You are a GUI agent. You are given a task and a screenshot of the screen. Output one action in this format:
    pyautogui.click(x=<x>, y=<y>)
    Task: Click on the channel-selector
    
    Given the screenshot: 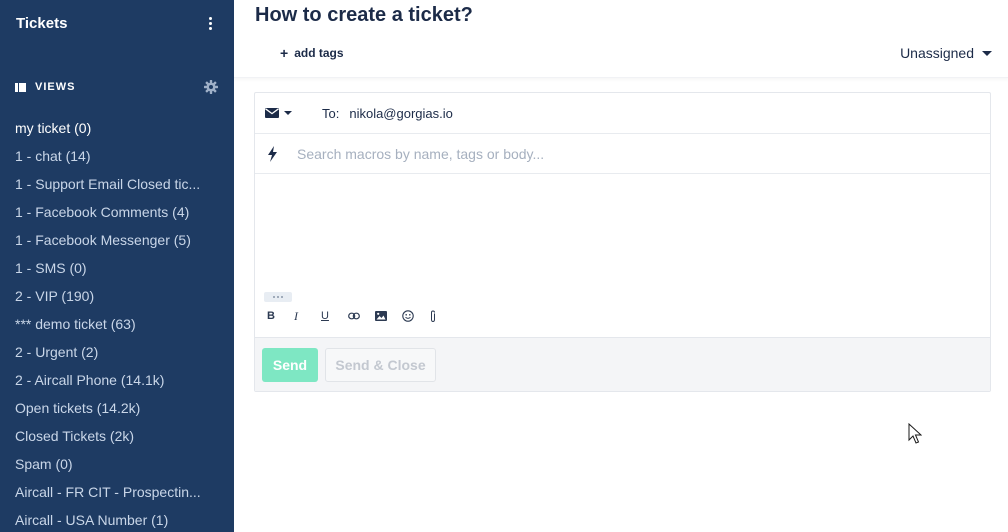 What is the action you would take?
    pyautogui.click(x=278, y=113)
    